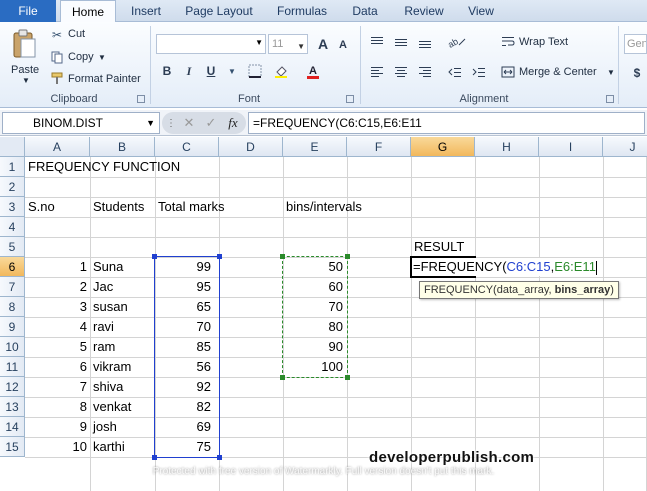 This screenshot has width=647, height=491. What do you see at coordinates (377, 42) in the screenshot?
I see `align-top-icon` at bounding box center [377, 42].